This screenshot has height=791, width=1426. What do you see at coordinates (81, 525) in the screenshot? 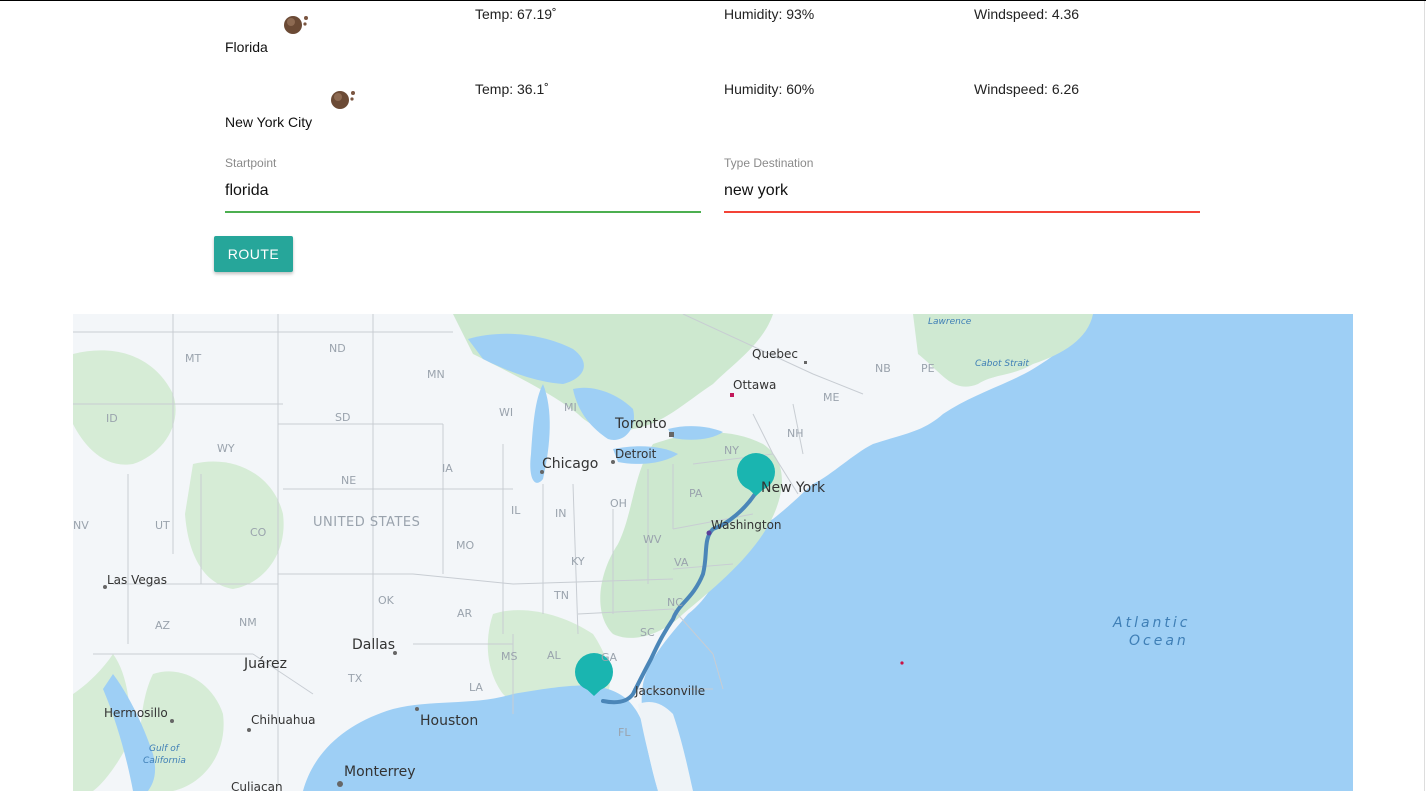
I see `svg-text: NV` at bounding box center [81, 525].